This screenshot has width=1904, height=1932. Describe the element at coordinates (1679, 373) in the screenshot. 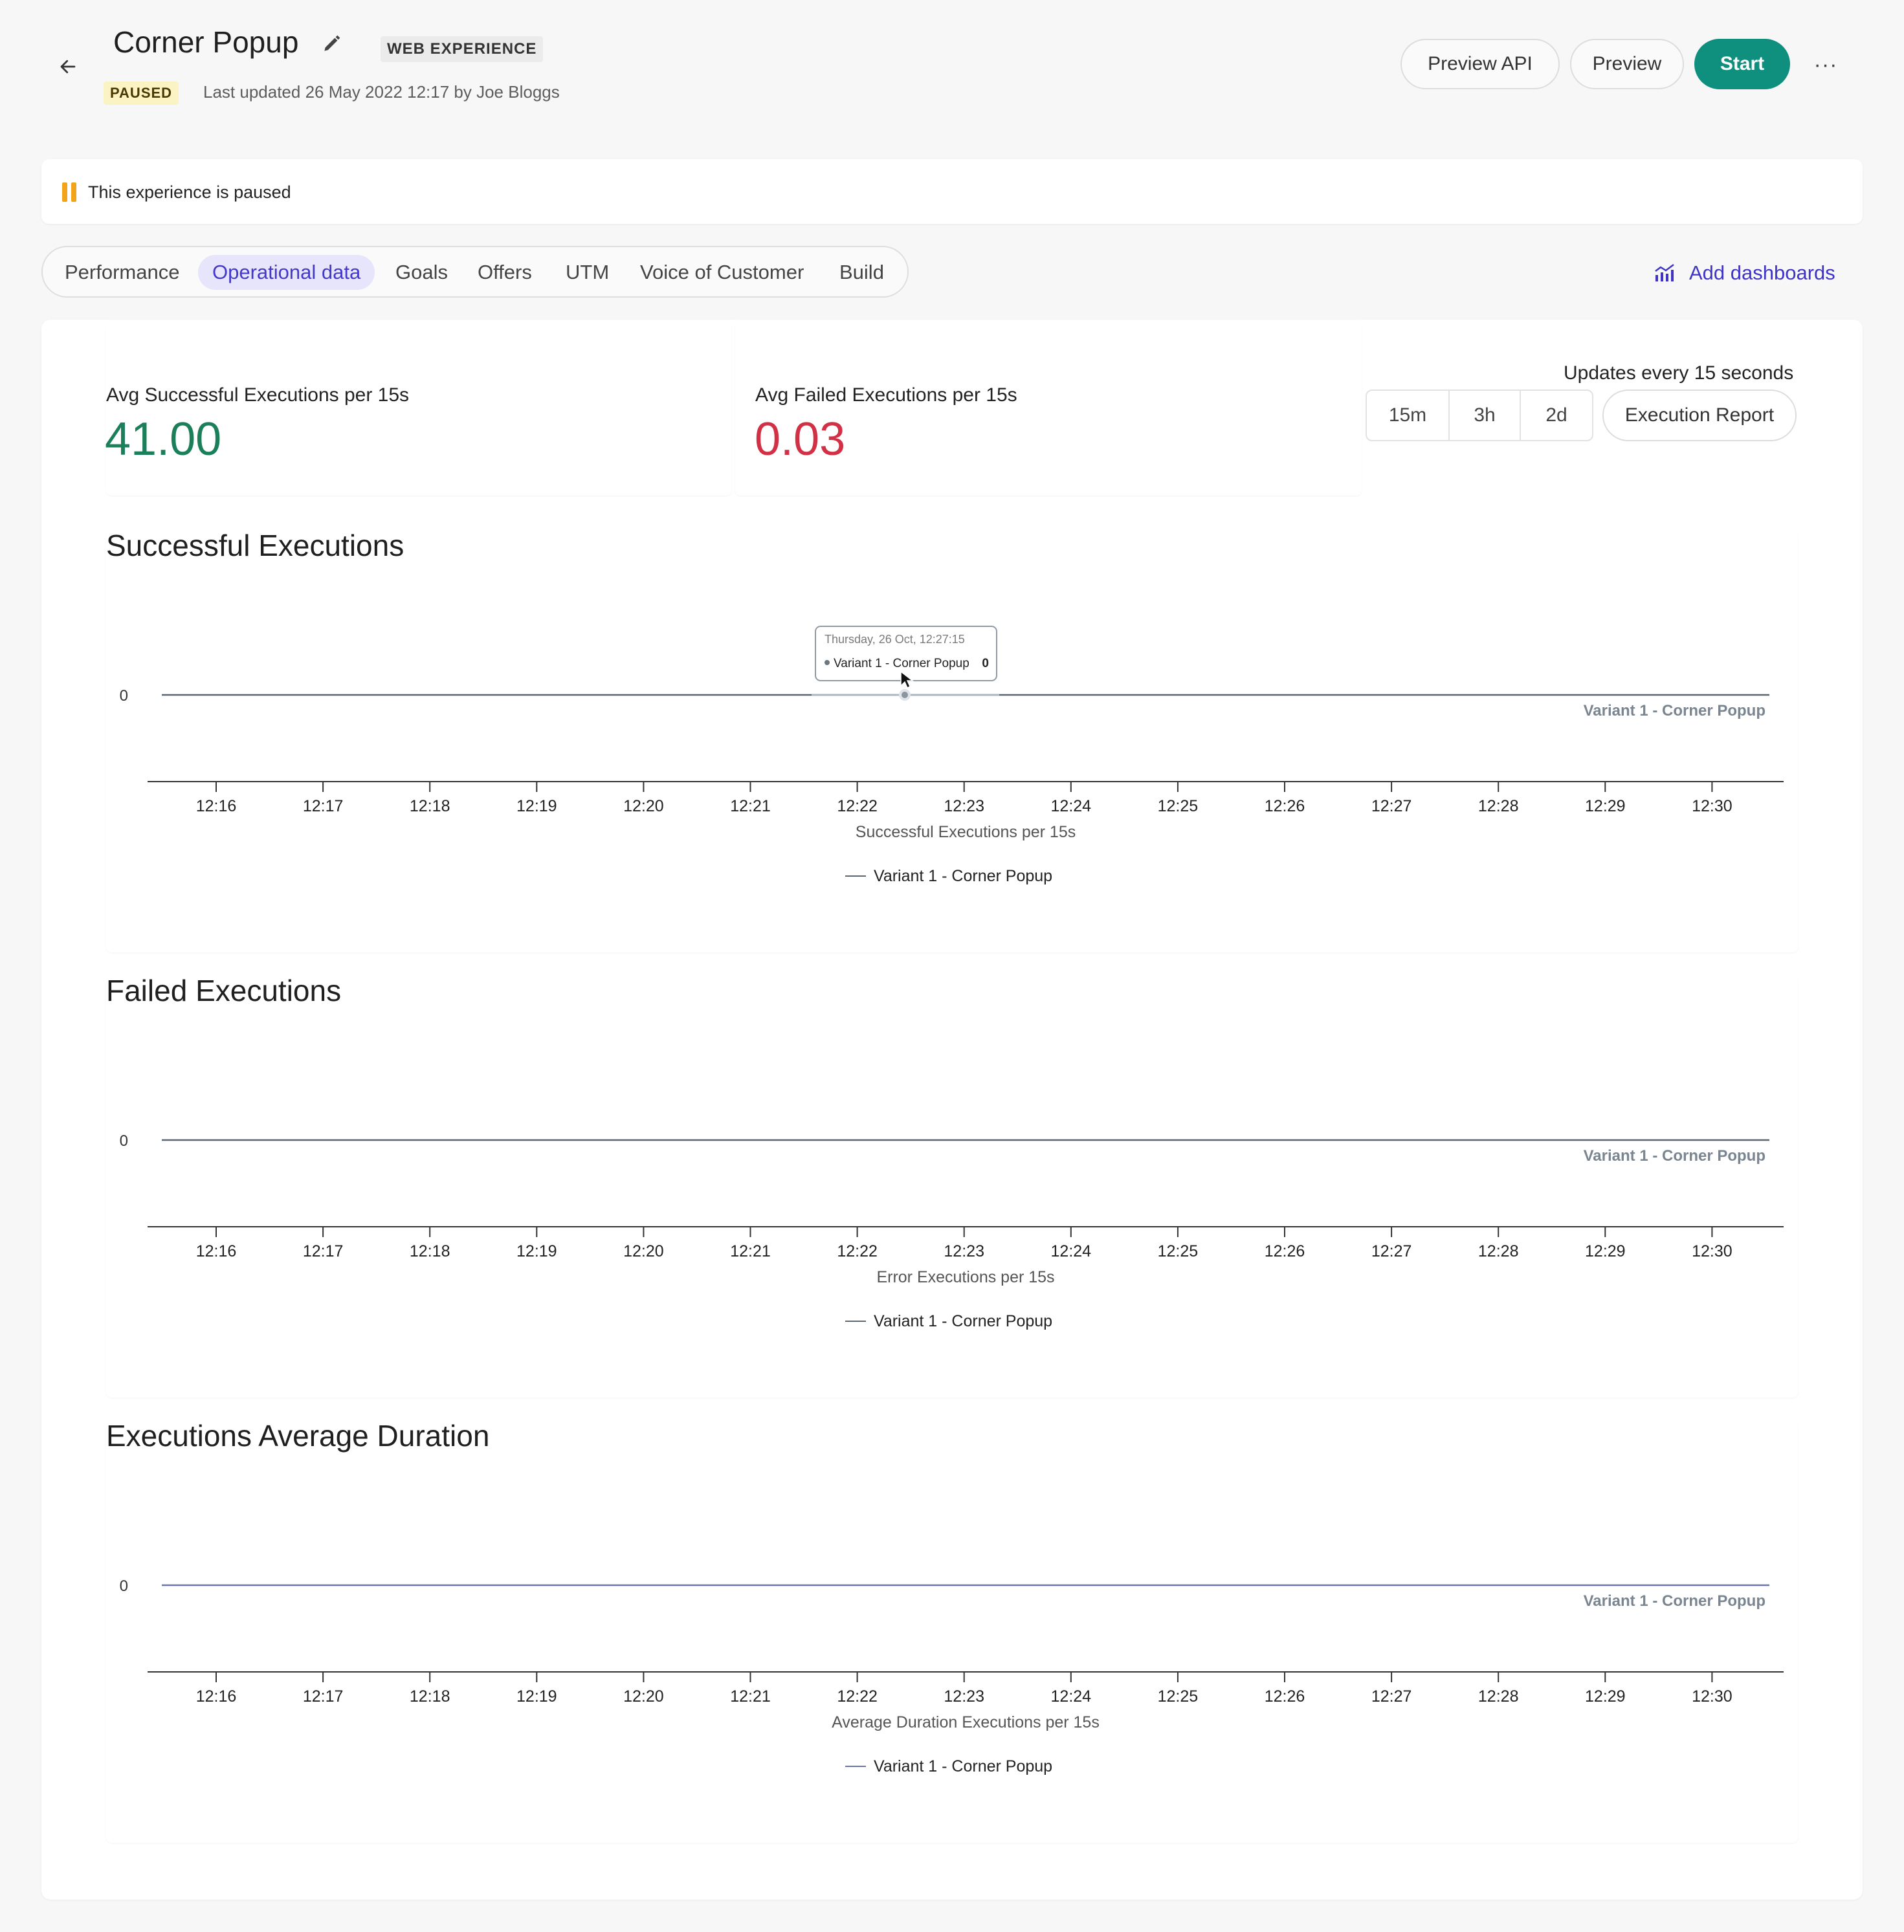

I see `update-frequency-text: Updates every 15 seconds` at that location.